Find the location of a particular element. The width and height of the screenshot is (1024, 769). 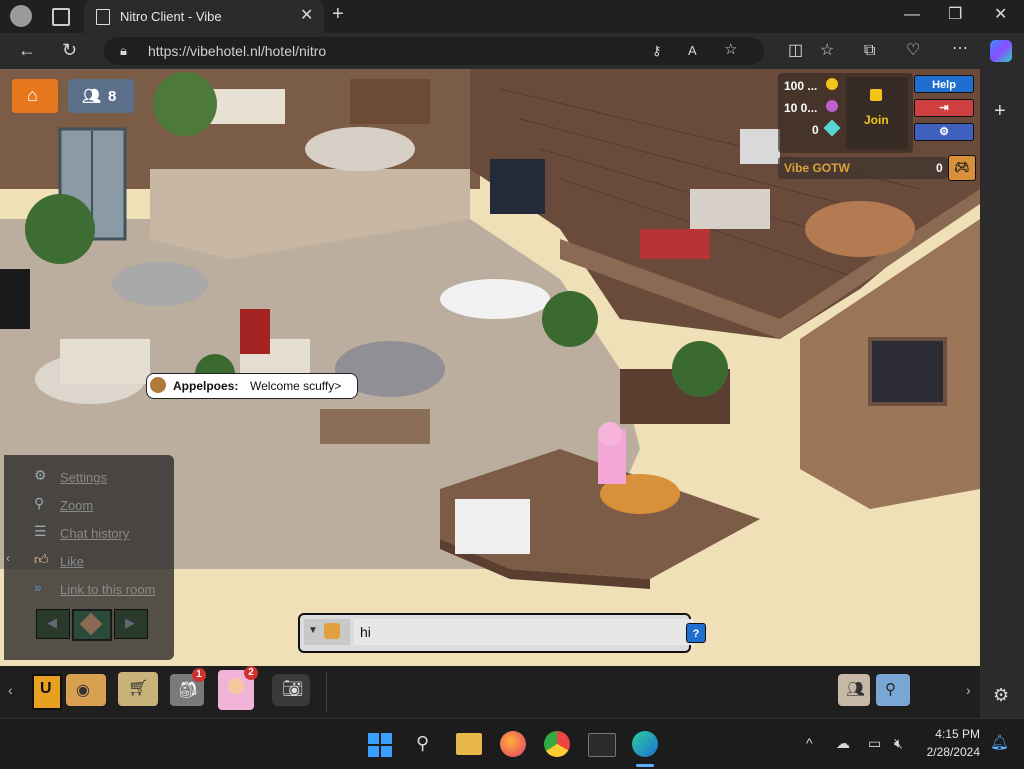

toolbar-expand-icon: › is located at coordinates (968, 690).